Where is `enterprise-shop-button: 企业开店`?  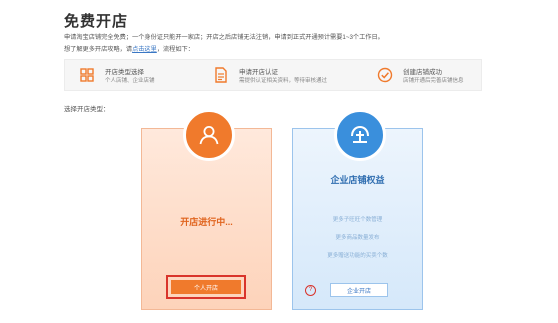 enterprise-shop-button: 企业开店 is located at coordinates (359, 290).